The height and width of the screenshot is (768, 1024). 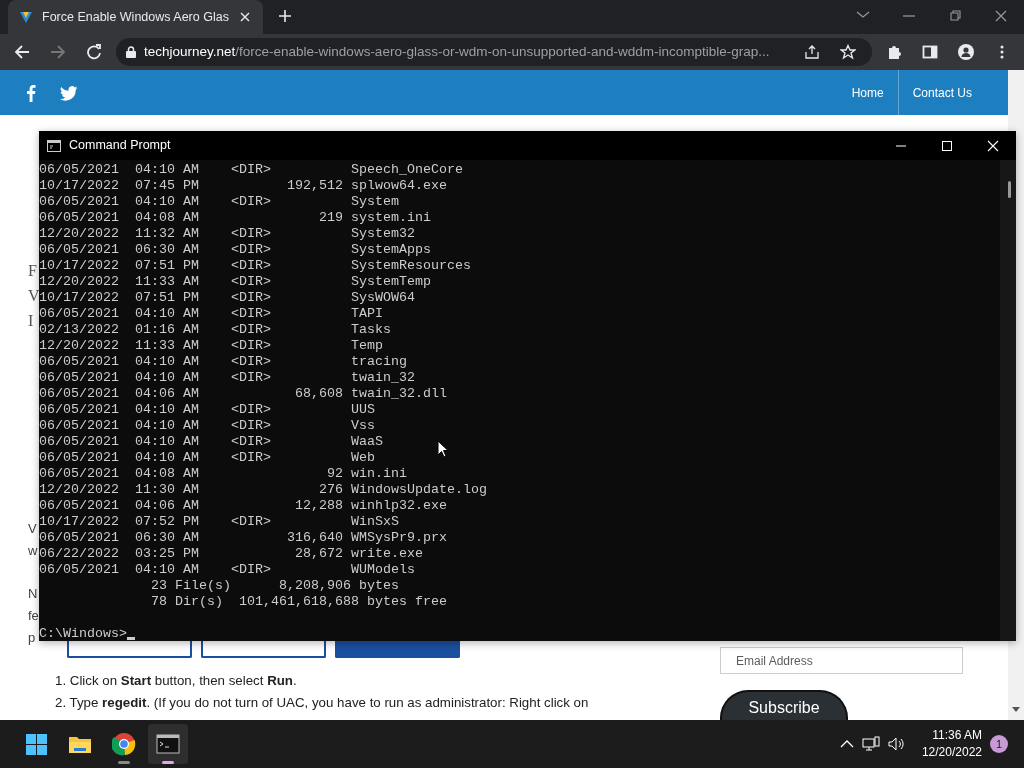 I want to click on console-line: 78 Dir(s) 101,461,618,688 bytes free, so click(x=298, y=602).